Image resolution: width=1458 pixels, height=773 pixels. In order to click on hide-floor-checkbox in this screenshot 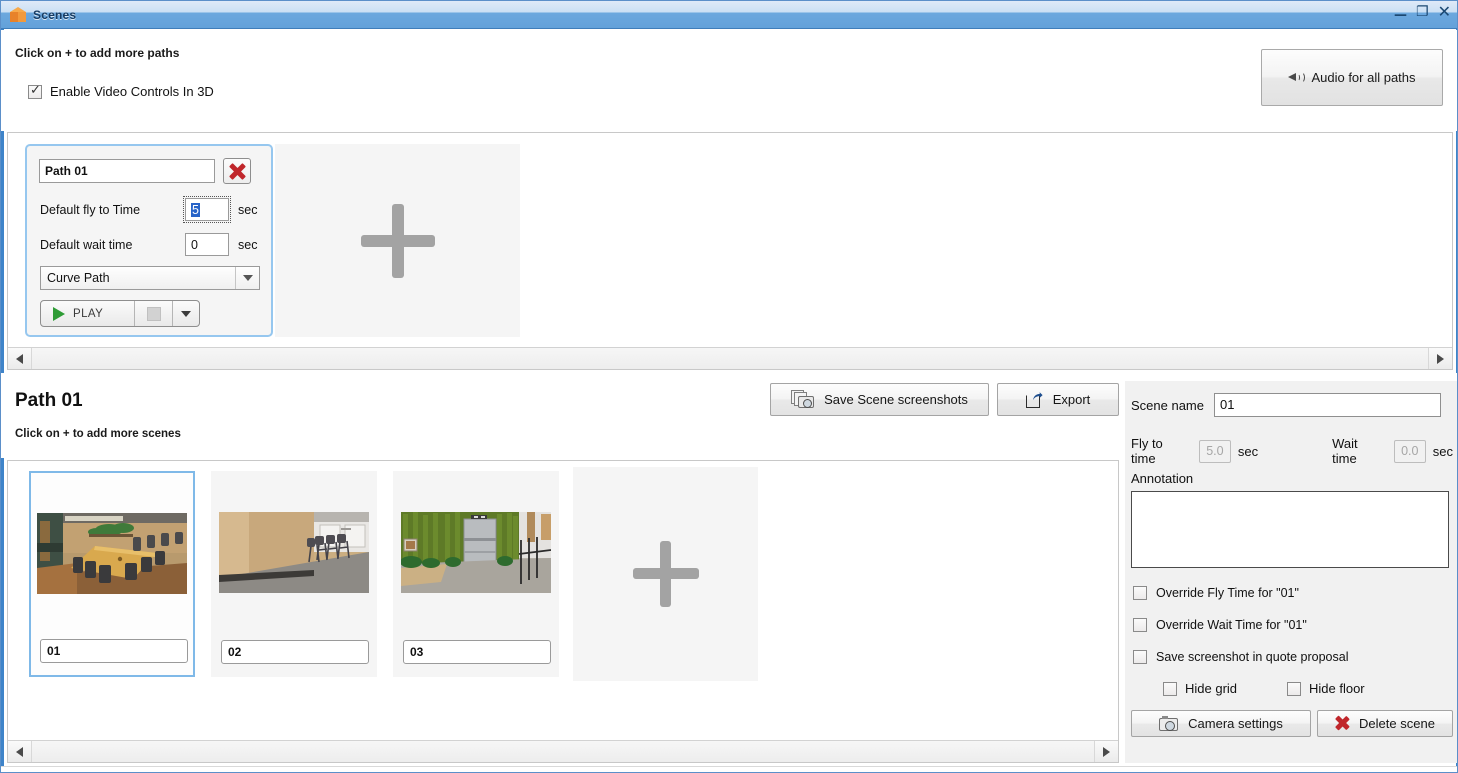, I will do `click(1294, 688)`.